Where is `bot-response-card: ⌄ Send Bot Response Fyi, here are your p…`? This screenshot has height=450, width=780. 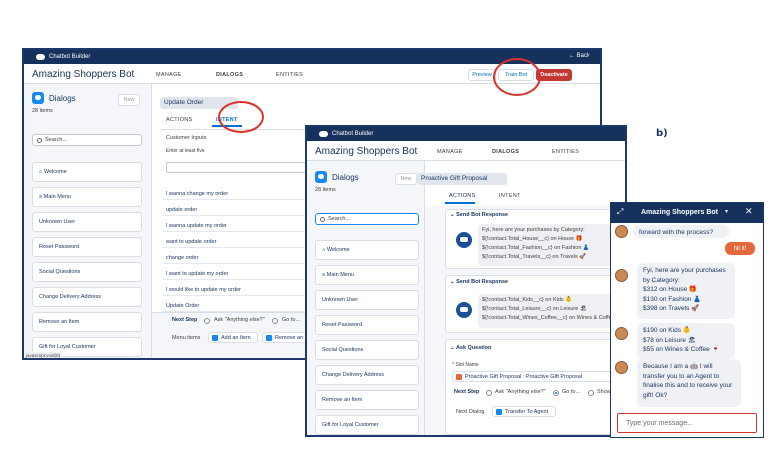
bot-response-card: ⌄ Send Bot Response Fyi, here are your p… is located at coordinates (535, 239).